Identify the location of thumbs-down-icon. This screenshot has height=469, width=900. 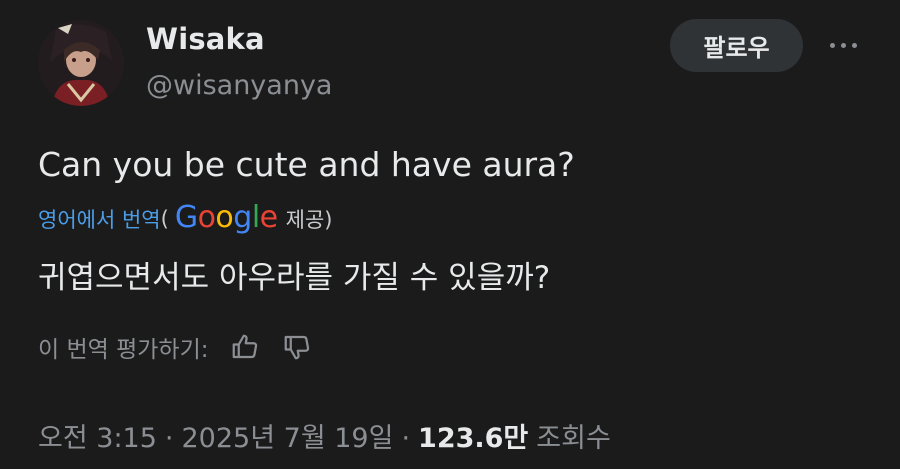
(297, 347).